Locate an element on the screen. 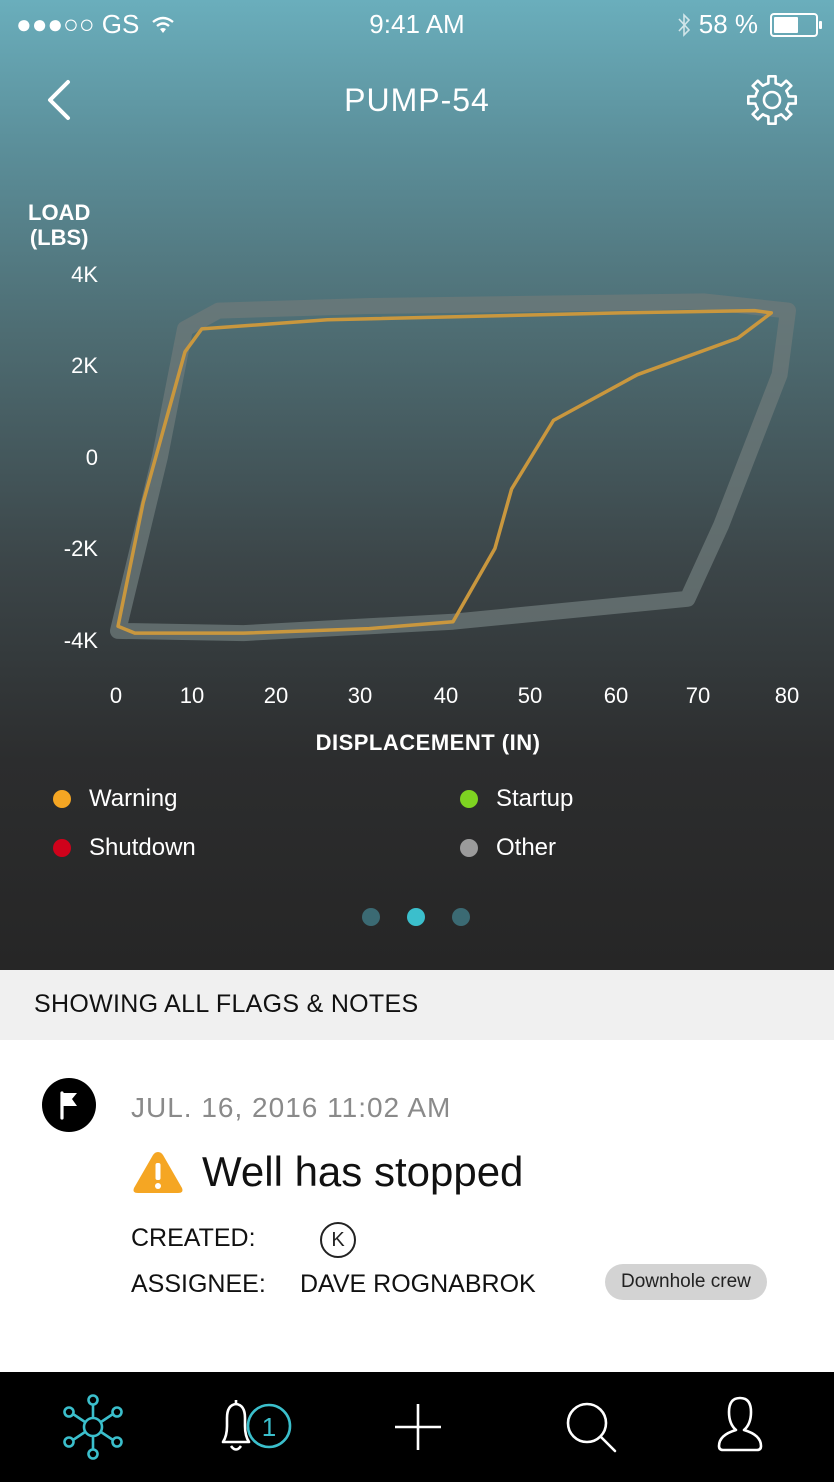 This screenshot has height=1482, width=834. legend-label: Startup is located at coordinates (535, 798).